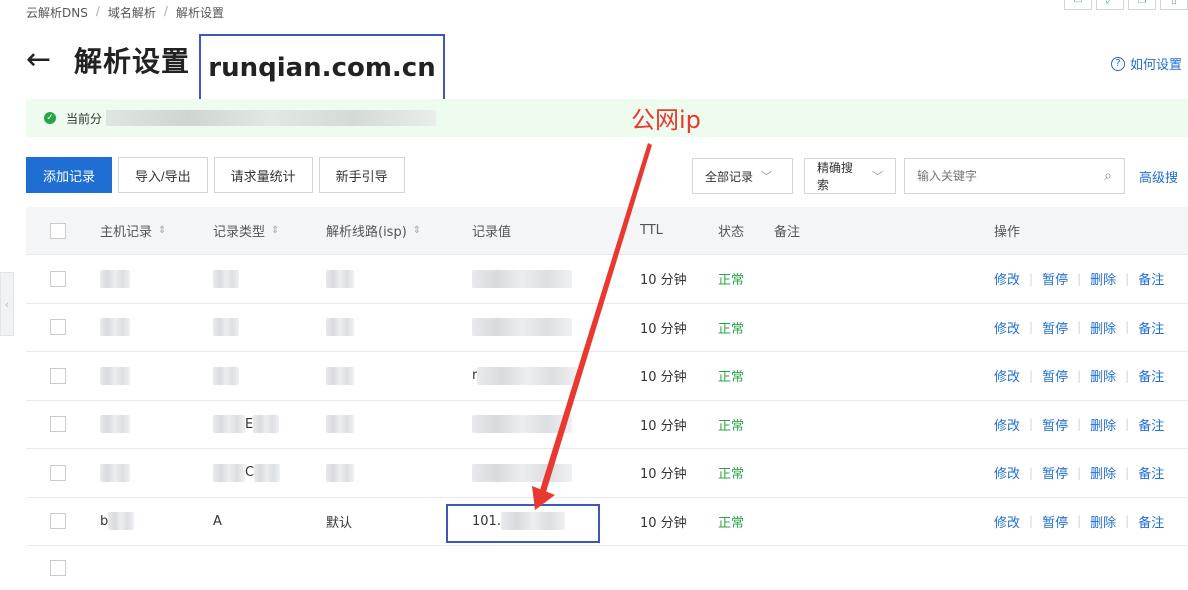  What do you see at coordinates (523, 523) in the screenshot?
I see `ip-highlight-box` at bounding box center [523, 523].